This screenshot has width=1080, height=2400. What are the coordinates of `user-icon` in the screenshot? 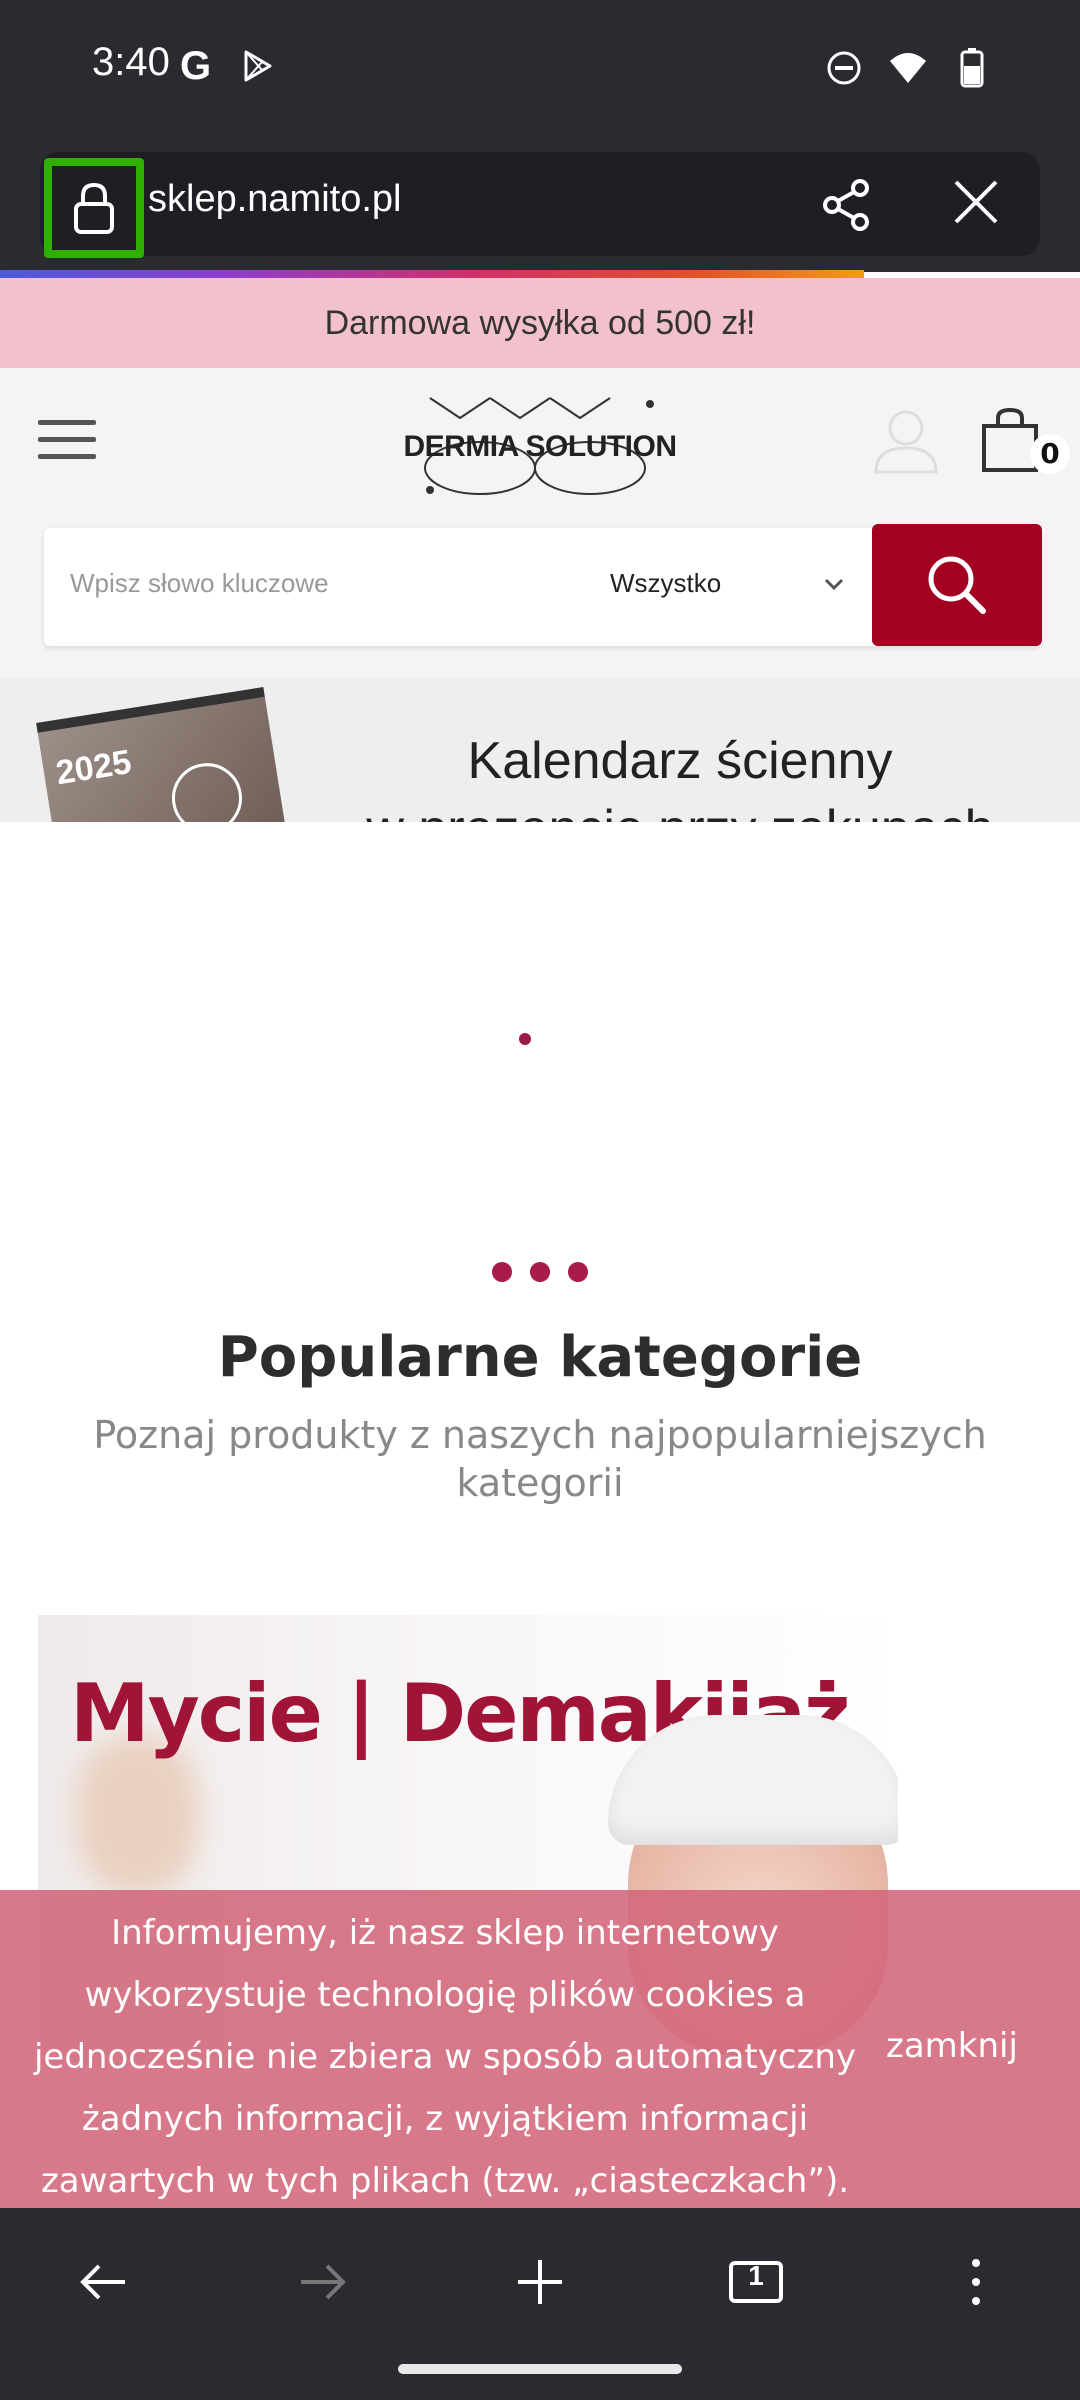 It's located at (906, 440).